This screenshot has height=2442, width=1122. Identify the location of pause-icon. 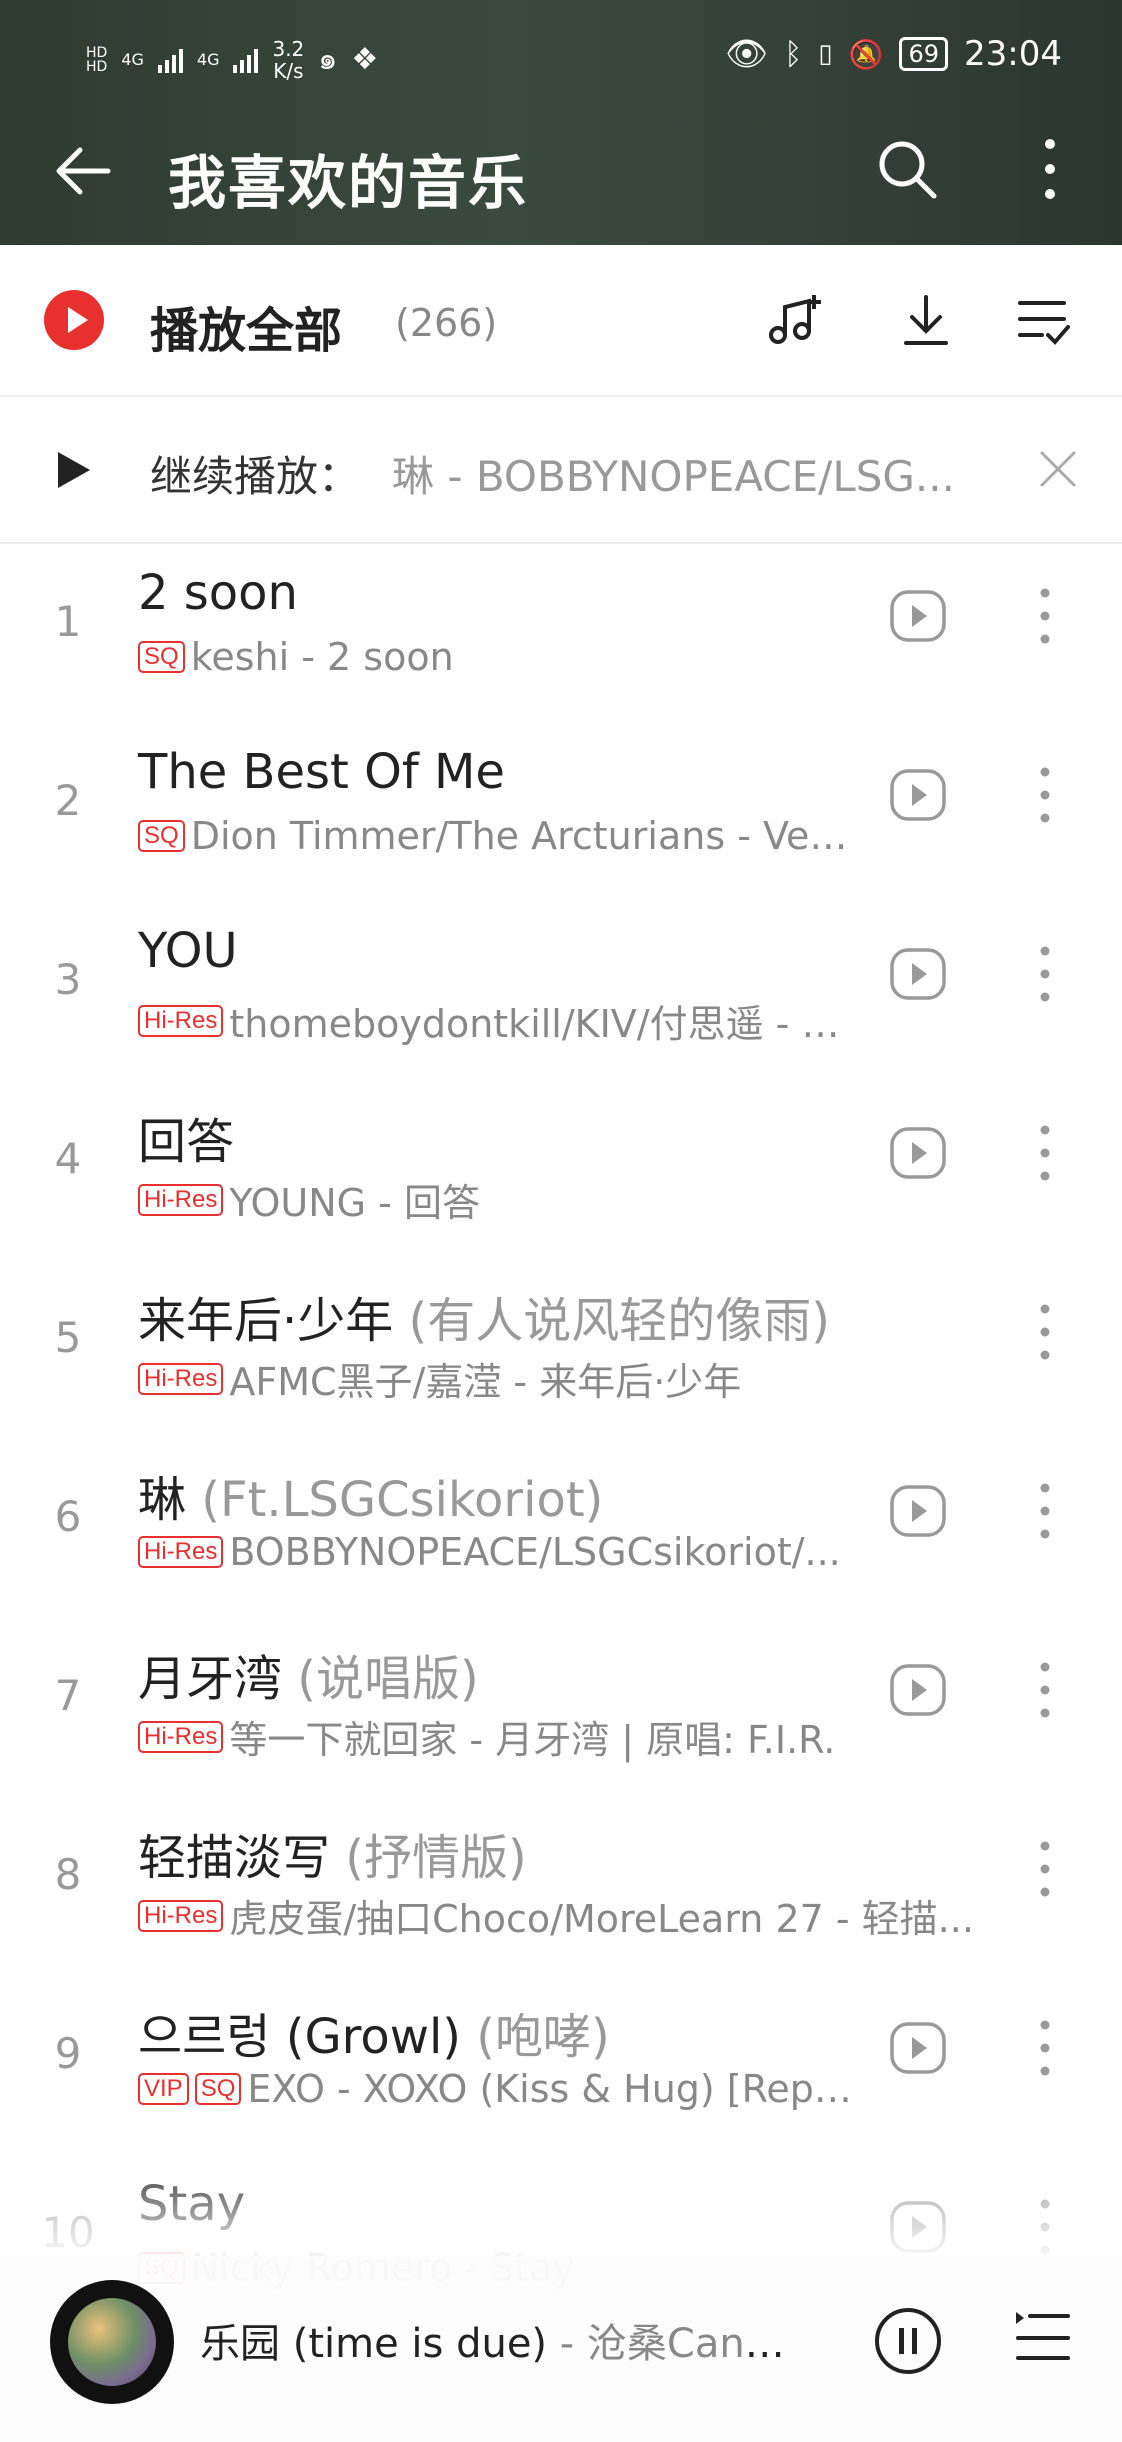
(908, 2341).